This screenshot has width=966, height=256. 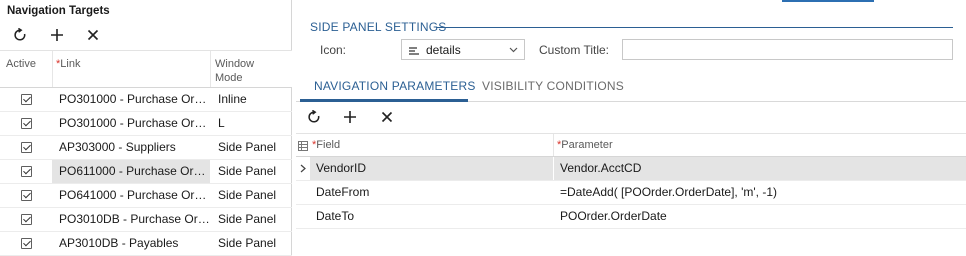 What do you see at coordinates (431, 216) in the screenshot?
I see `field-cell: DateTo` at bounding box center [431, 216].